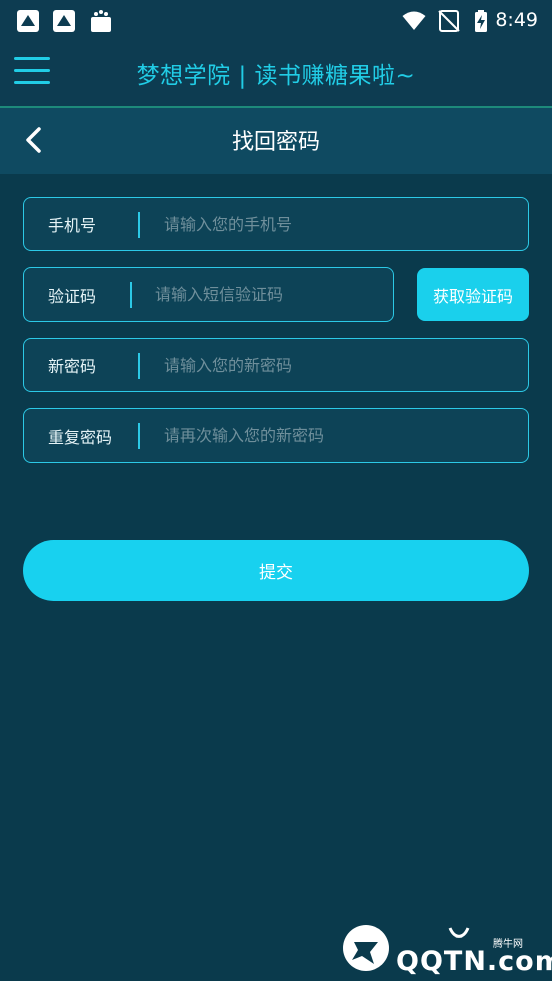  I want to click on menu-icon, so click(32, 71).